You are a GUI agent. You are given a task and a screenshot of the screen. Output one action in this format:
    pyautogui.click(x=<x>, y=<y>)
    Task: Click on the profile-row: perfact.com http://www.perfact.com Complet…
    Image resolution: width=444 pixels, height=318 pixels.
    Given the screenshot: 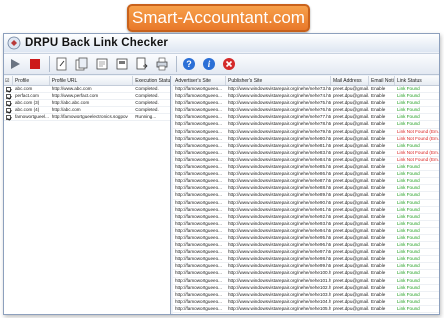 What is the action you would take?
    pyautogui.click(x=87, y=97)
    